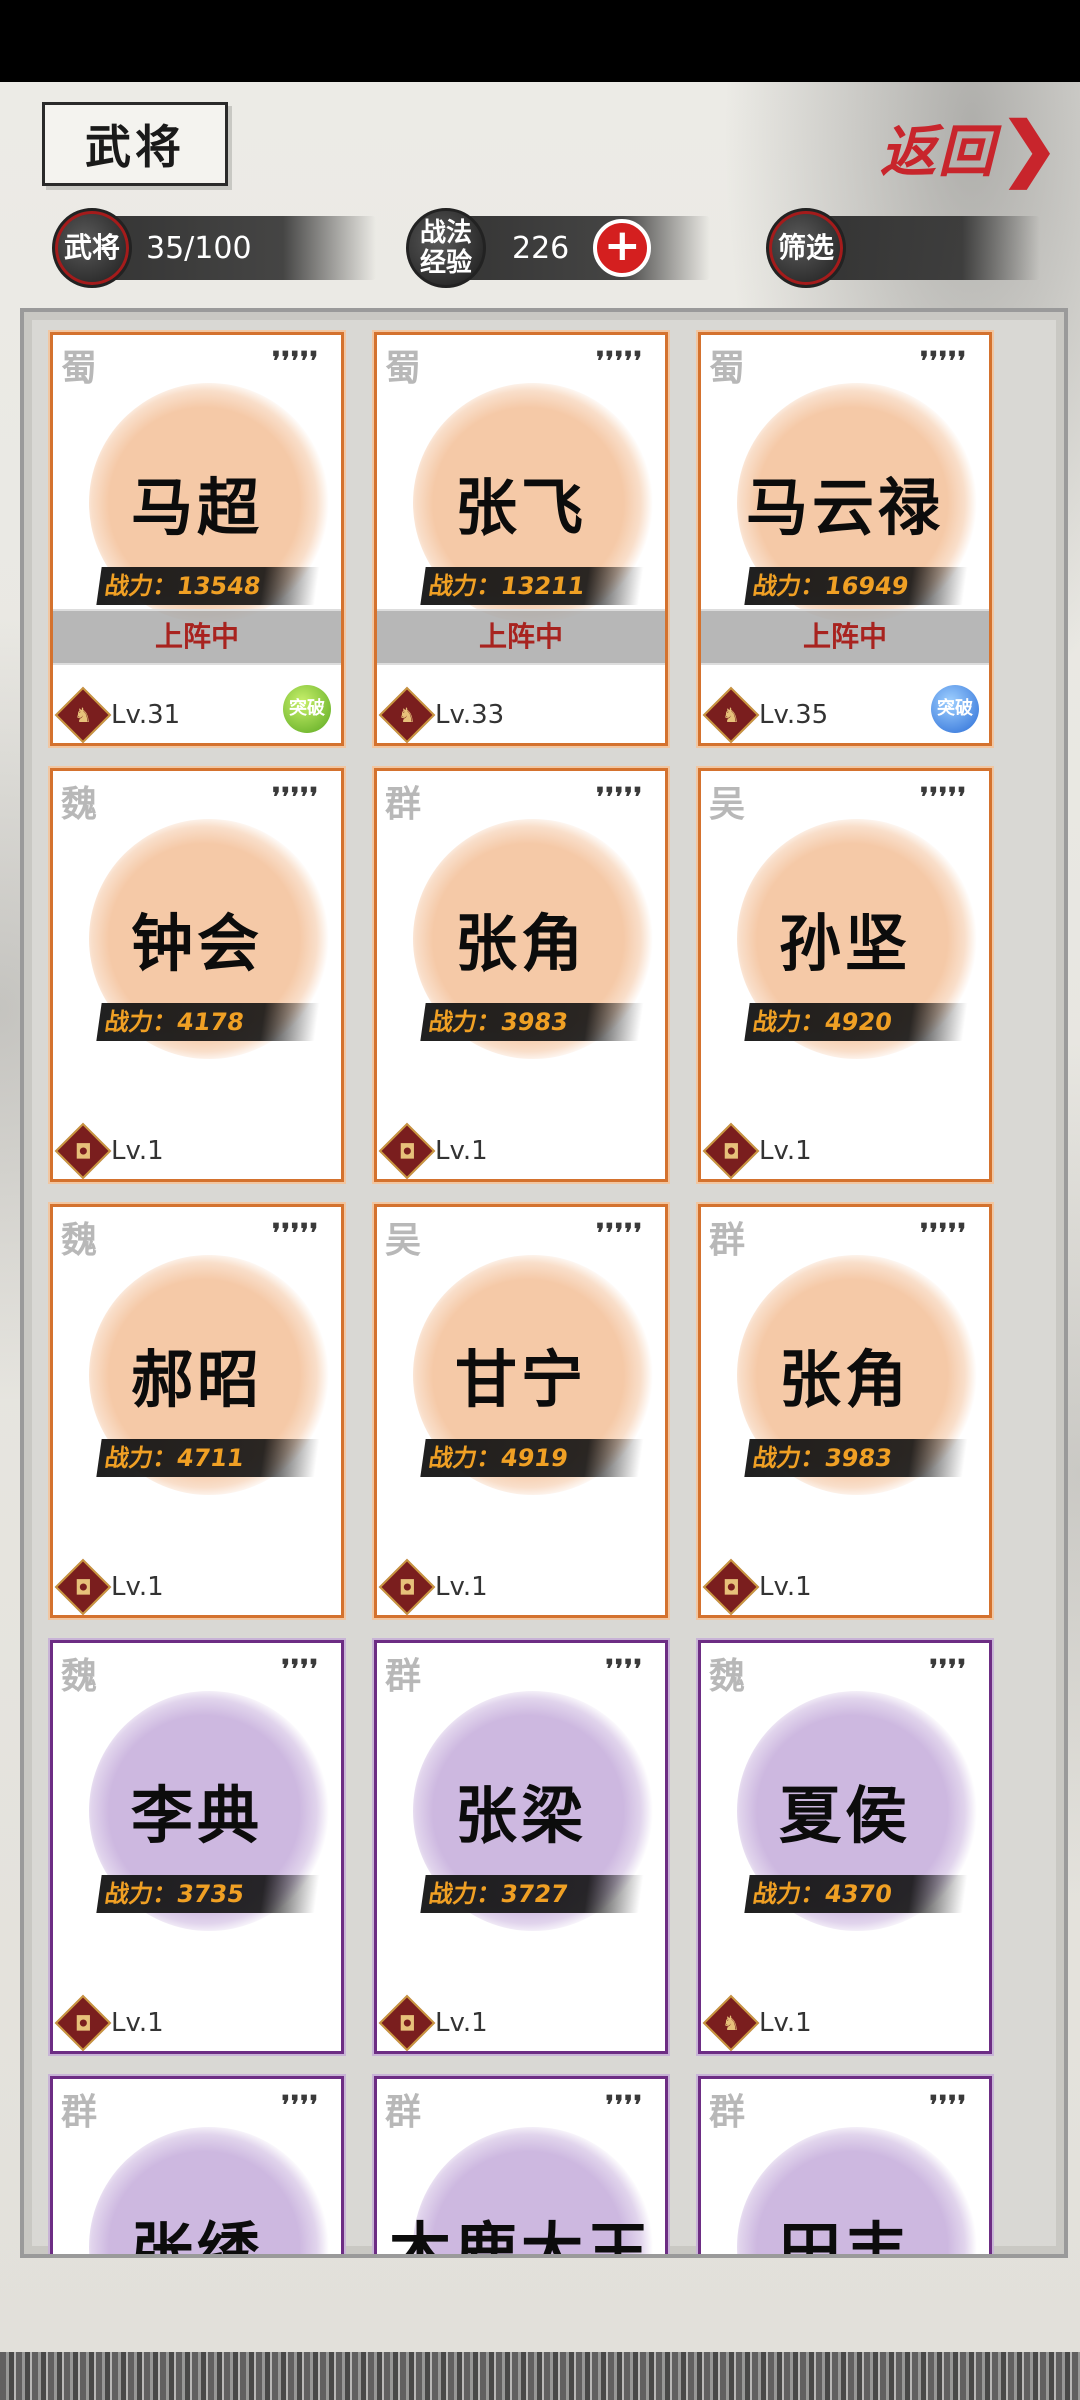  I want to click on level-label: Lv.31, so click(146, 715).